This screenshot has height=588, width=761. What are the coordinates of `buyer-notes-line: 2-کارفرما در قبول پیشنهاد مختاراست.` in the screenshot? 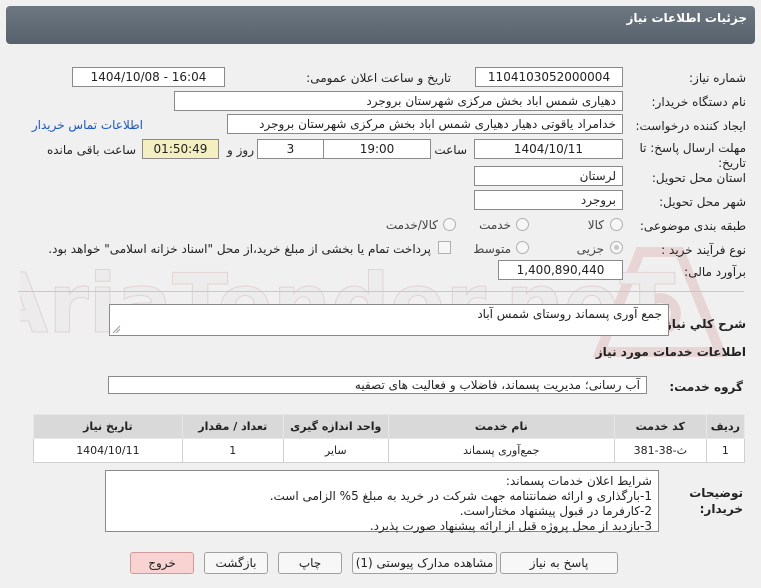 It's located at (555, 511).